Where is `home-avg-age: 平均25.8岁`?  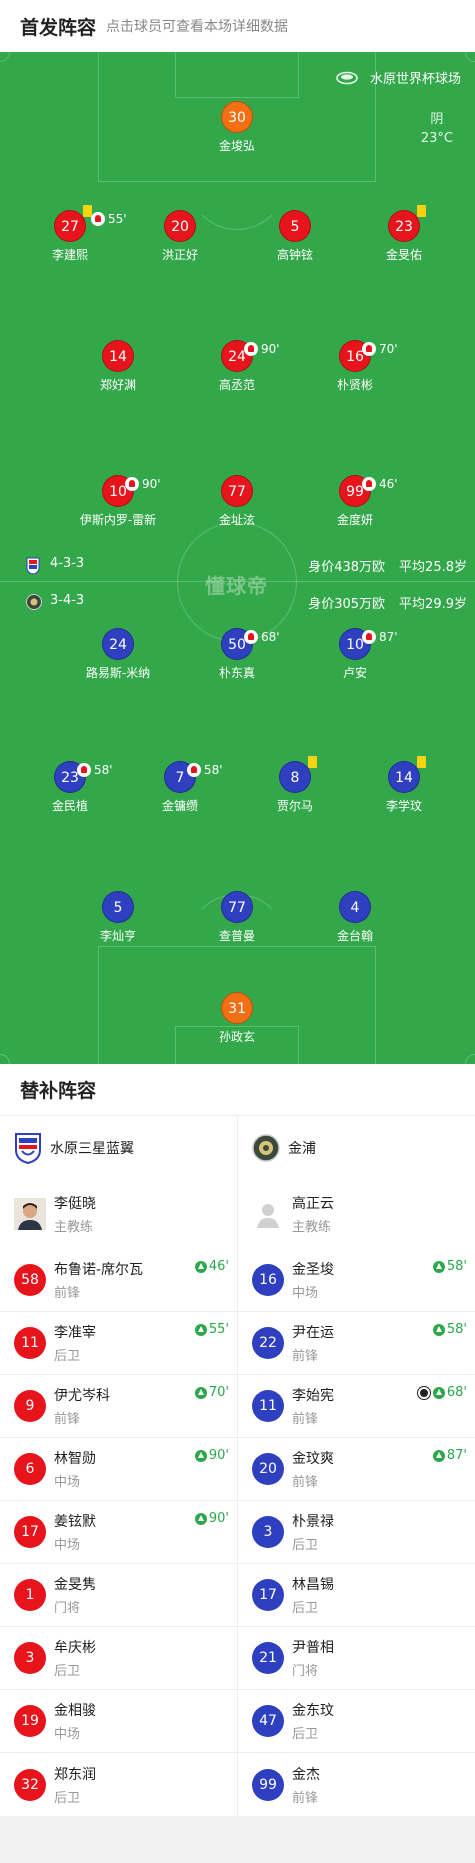
home-avg-age: 平均25.8岁 is located at coordinates (433, 567).